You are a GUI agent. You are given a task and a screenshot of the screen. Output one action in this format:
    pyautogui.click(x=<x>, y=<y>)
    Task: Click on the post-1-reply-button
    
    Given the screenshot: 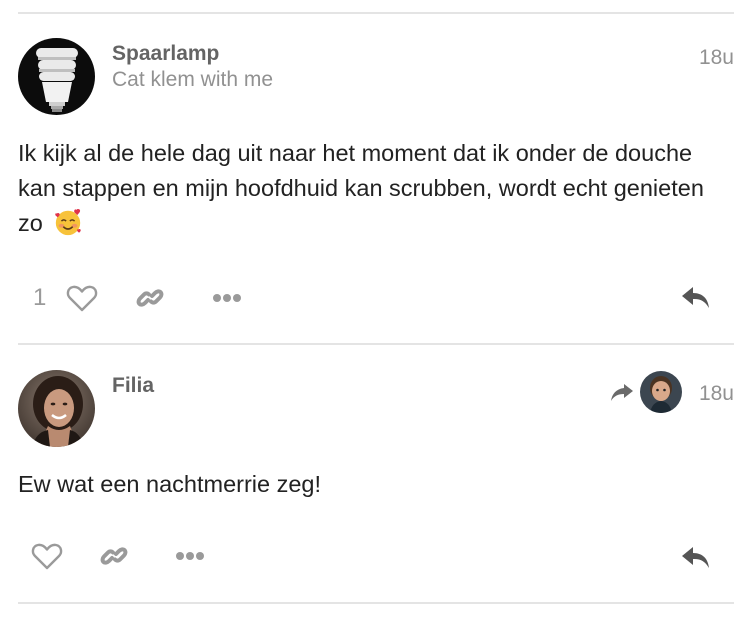 What is the action you would take?
    pyautogui.click(x=696, y=298)
    